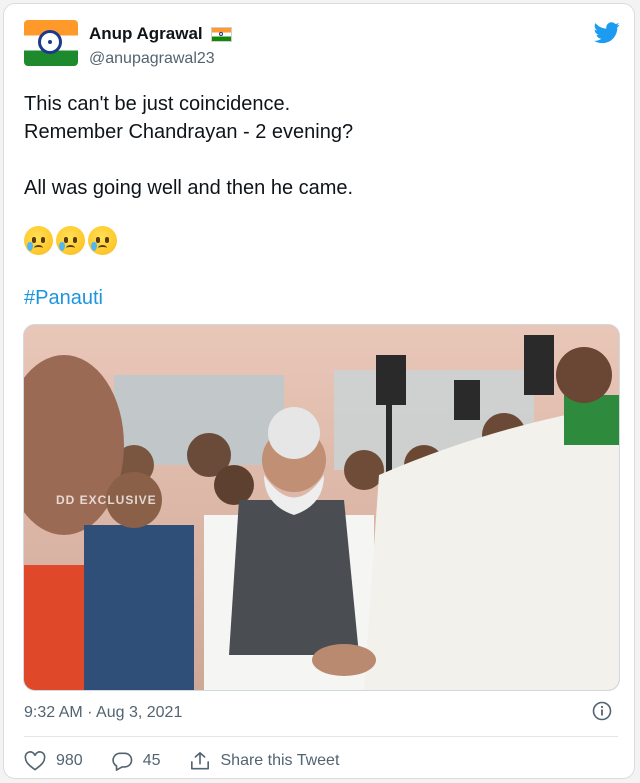  What do you see at coordinates (103, 713) in the screenshot?
I see `tweet-timestamp: 9:32 AM · Aug 3, 2021` at bounding box center [103, 713].